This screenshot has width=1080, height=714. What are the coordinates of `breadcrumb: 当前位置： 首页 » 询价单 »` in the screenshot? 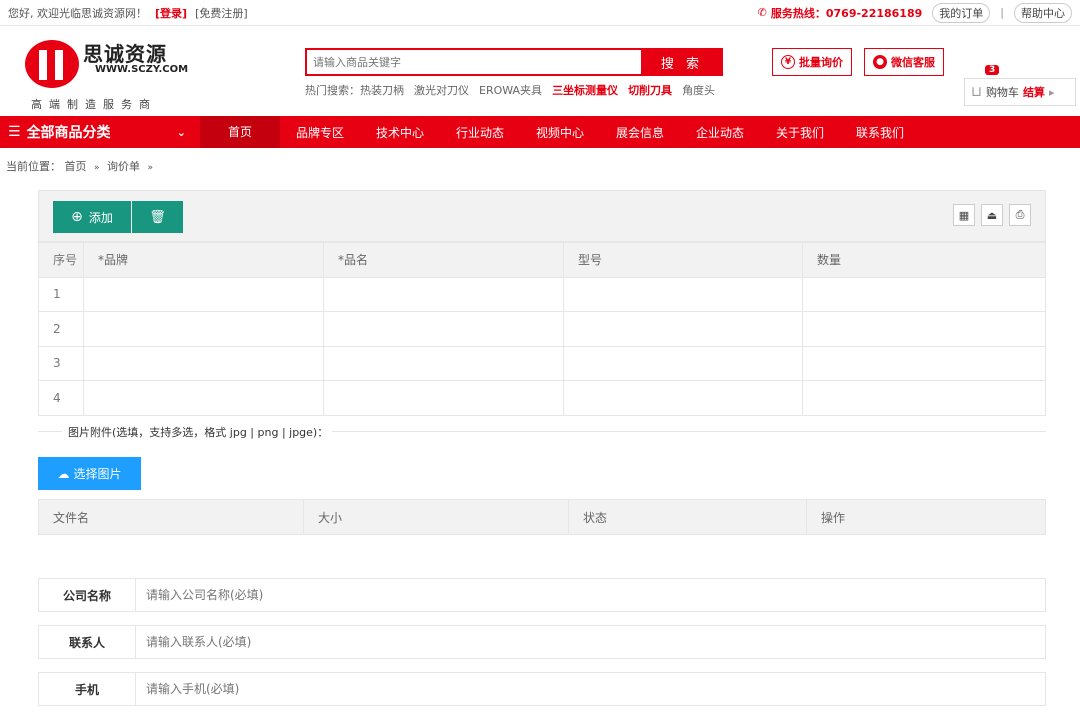 It's located at (81, 166).